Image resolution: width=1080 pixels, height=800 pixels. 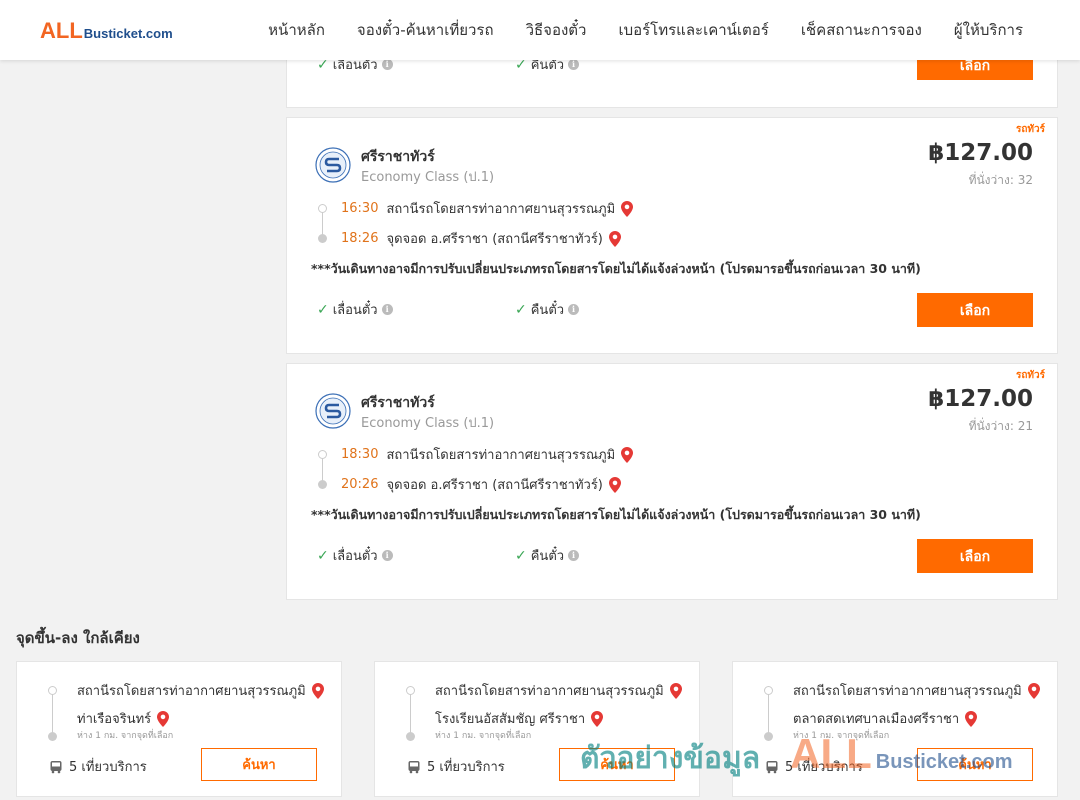 I want to click on arrival-time: 20:26, so click(x=360, y=484).